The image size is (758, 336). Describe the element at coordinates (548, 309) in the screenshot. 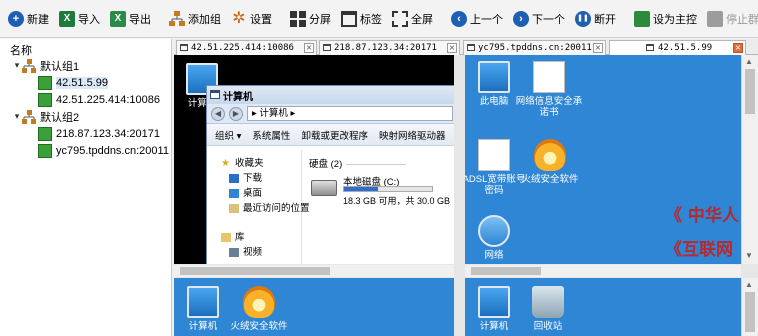

I see `desktop-icon-recycle-bin: 回收站` at that location.